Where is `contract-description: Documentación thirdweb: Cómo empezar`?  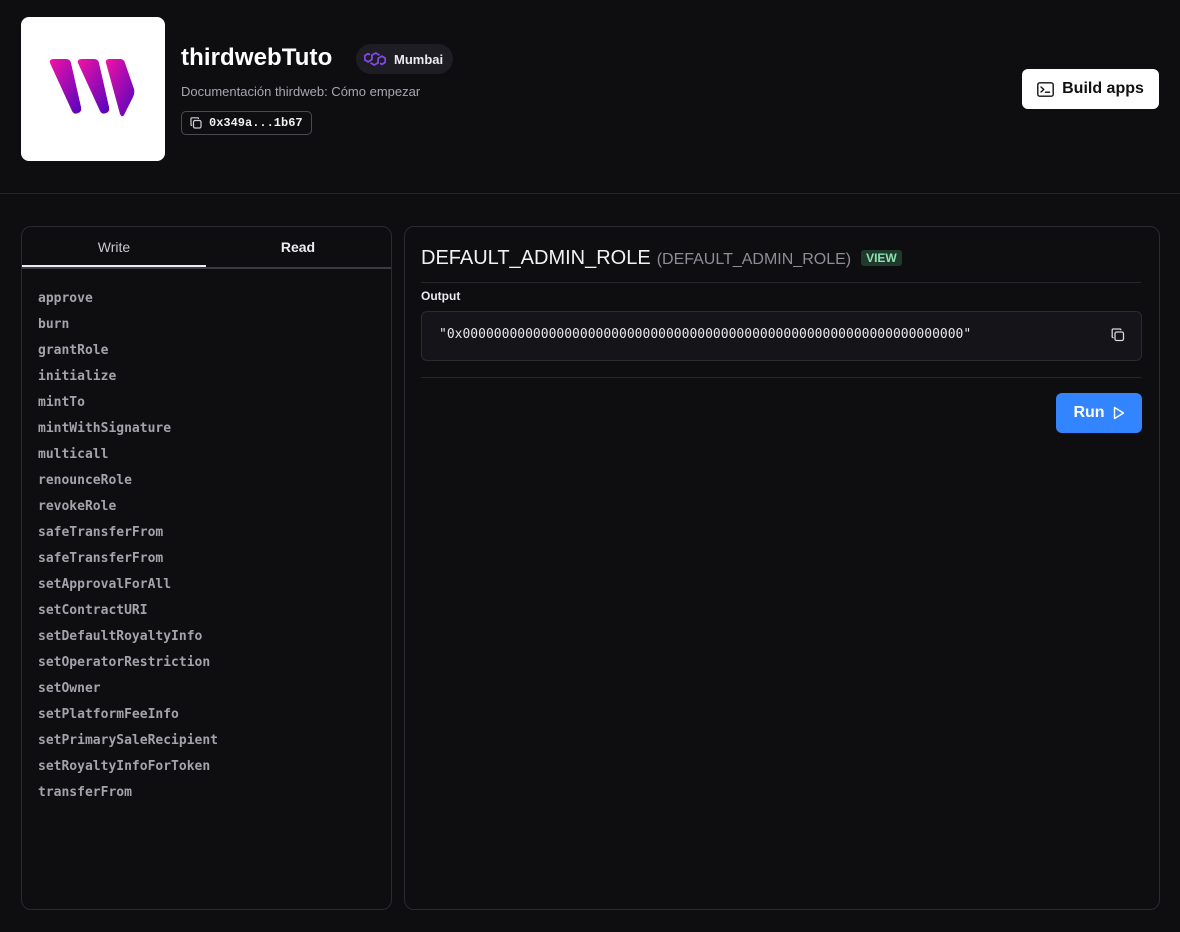
contract-description: Documentación thirdweb: Cómo empezar is located at coordinates (301, 91).